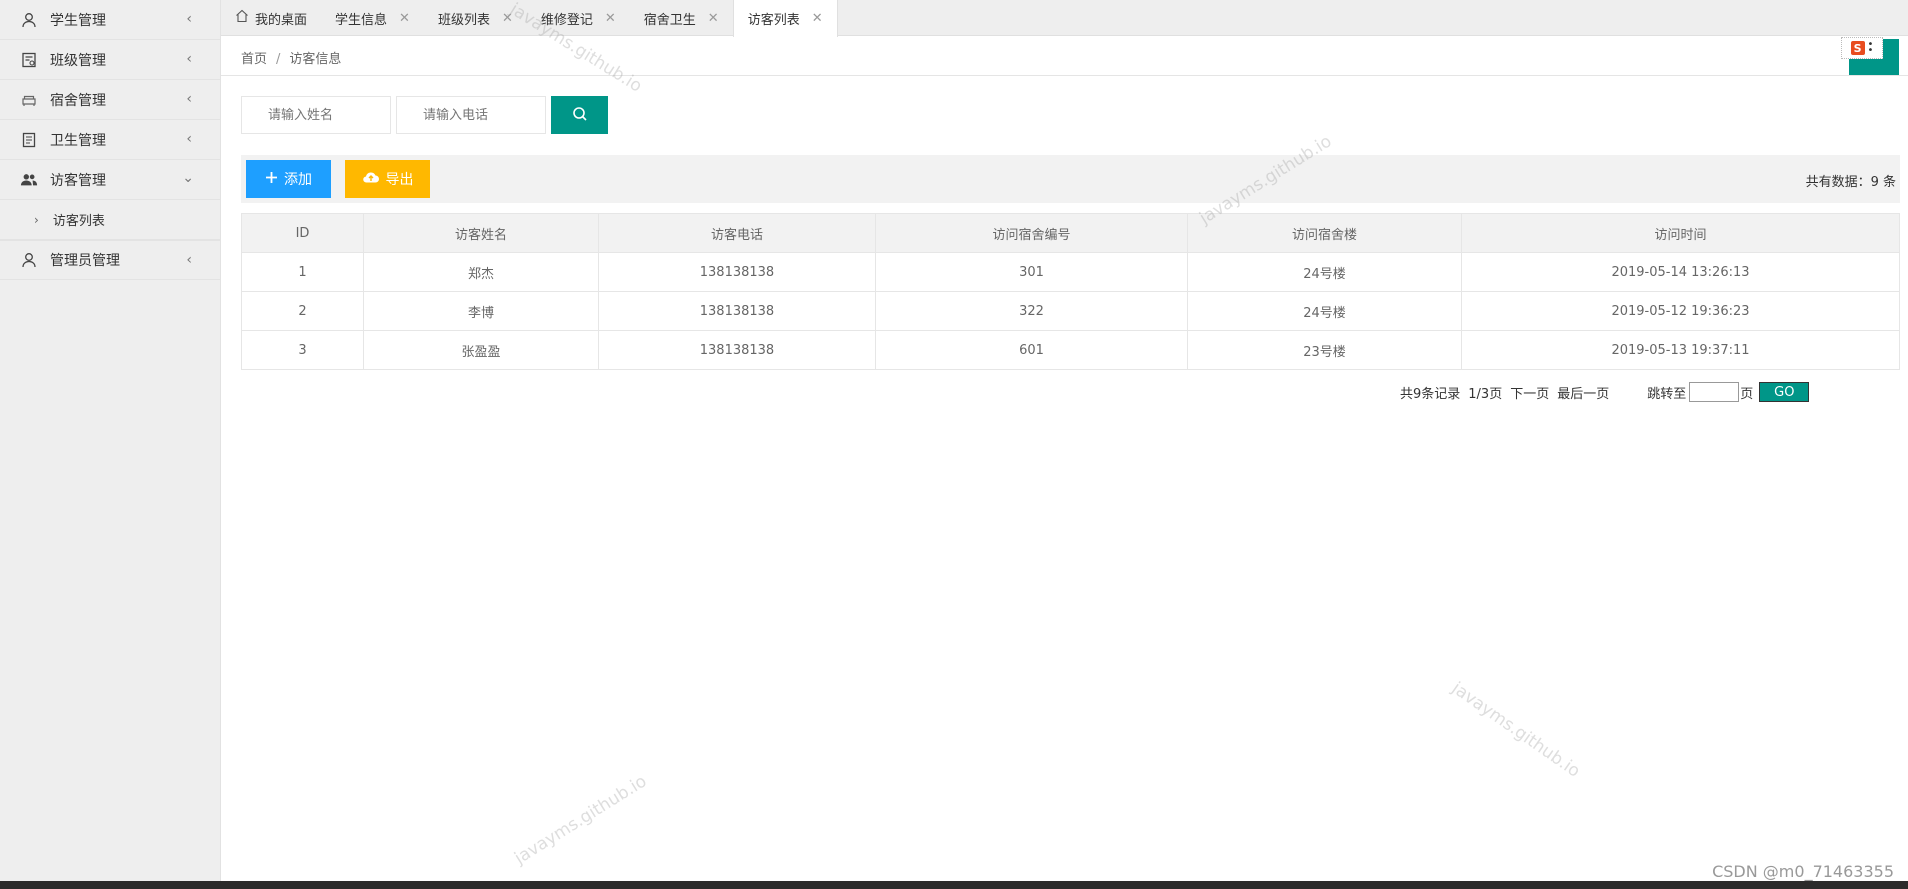 The image size is (1908, 889). What do you see at coordinates (29, 20) in the screenshot?
I see `user-icon` at bounding box center [29, 20].